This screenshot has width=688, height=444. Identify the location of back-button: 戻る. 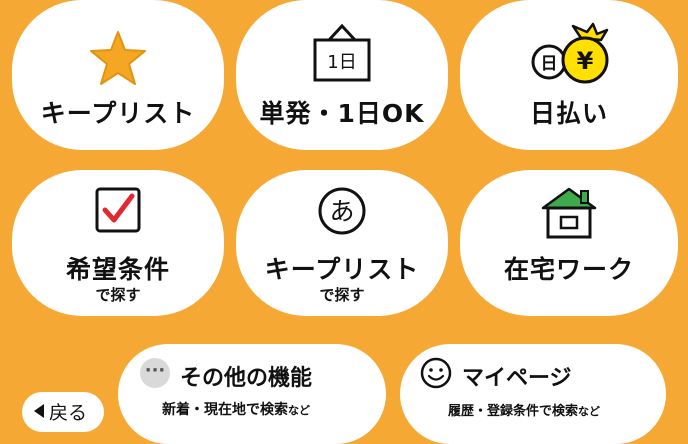
(63, 412).